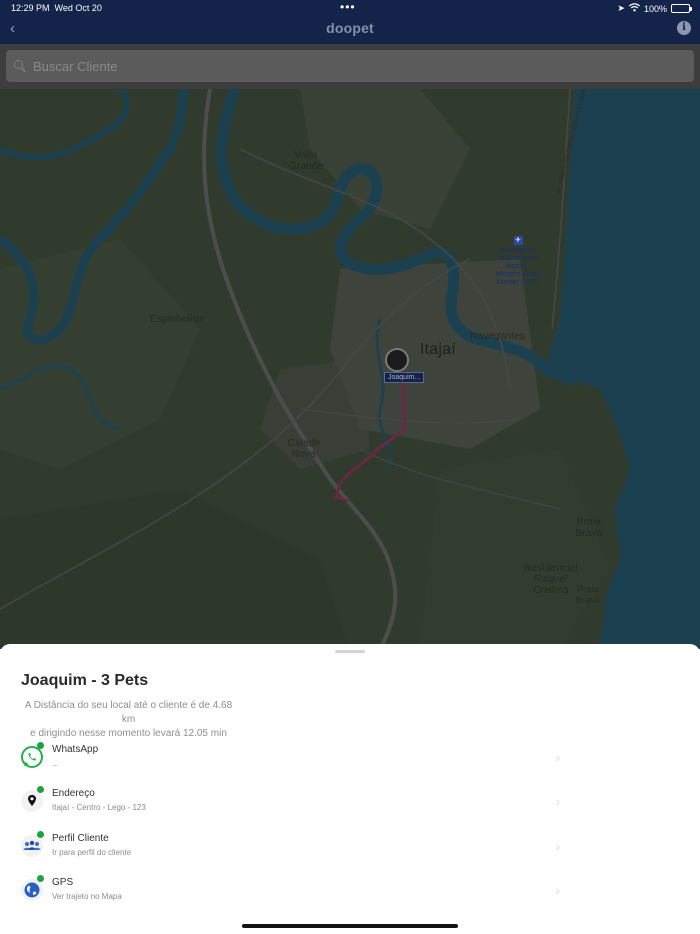 The width and height of the screenshot is (700, 934). What do you see at coordinates (353, 66) in the screenshot?
I see `search-input` at bounding box center [353, 66].